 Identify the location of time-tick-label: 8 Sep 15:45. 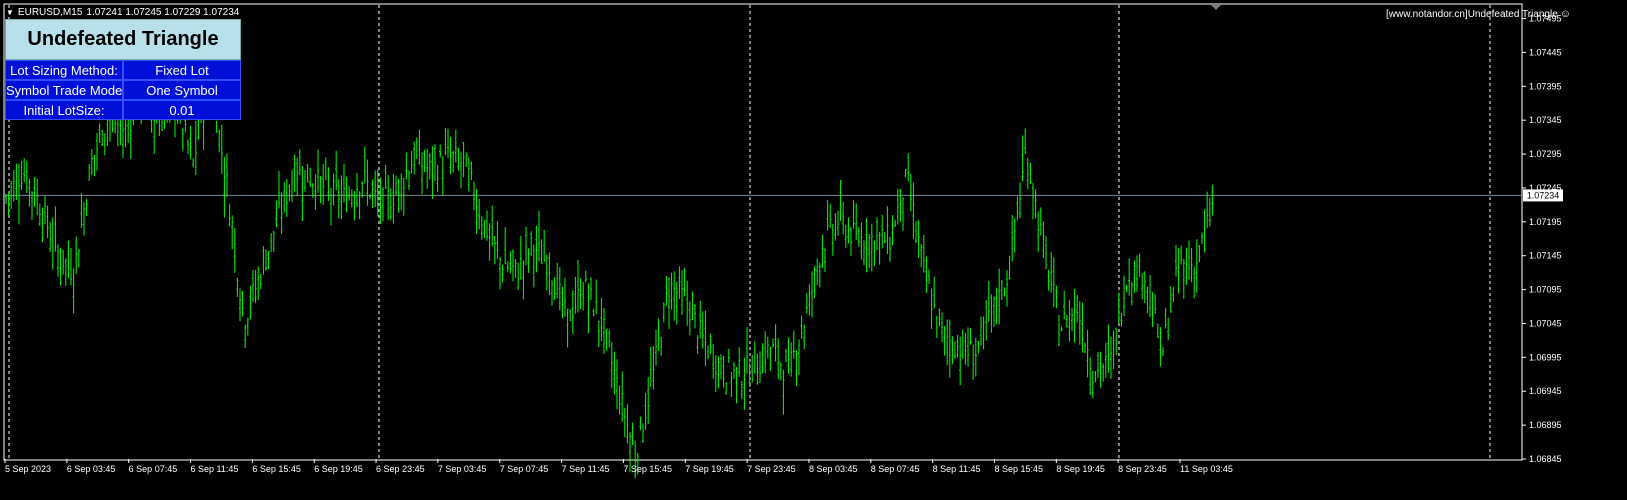
(1018, 469).